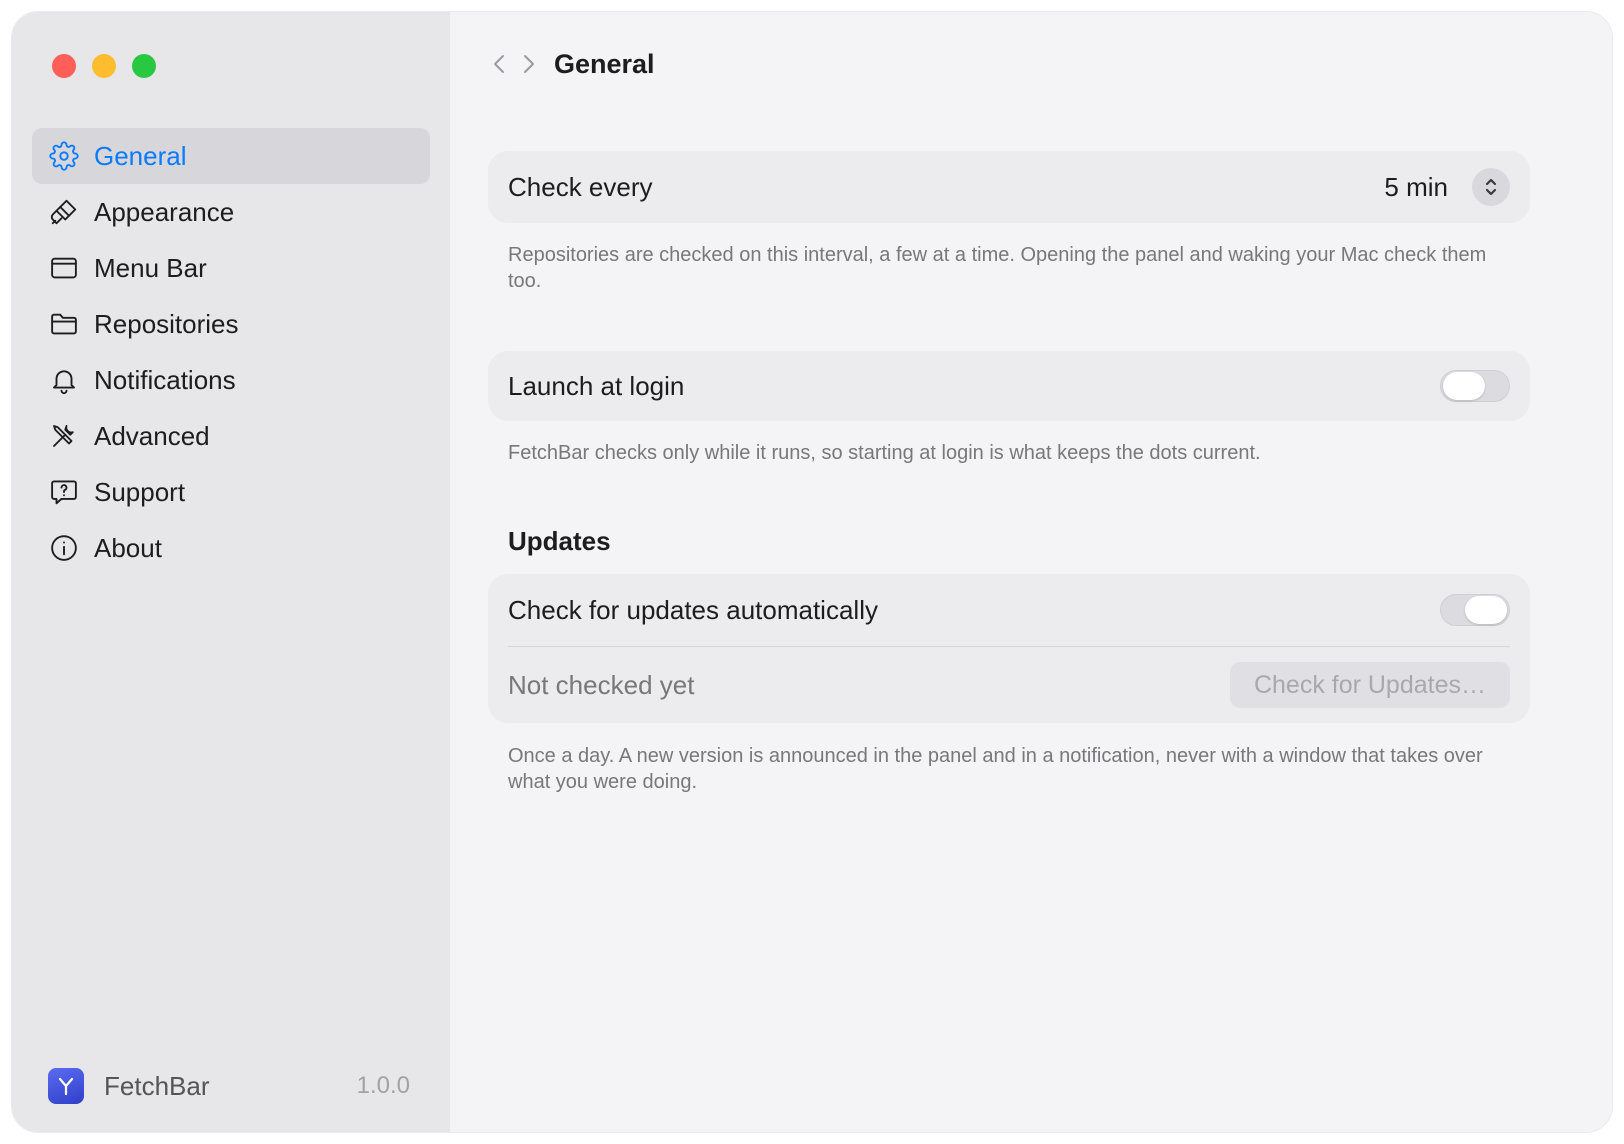  I want to click on folder-icon, so click(64, 324).